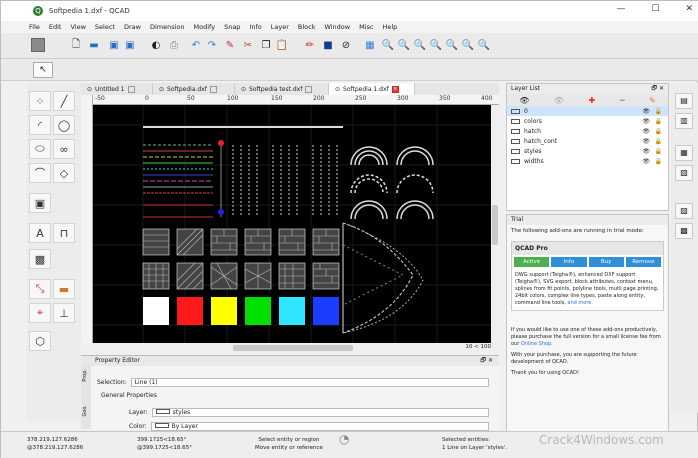  I want to click on ellipse-tool-icon: ⬭, so click(40, 149).